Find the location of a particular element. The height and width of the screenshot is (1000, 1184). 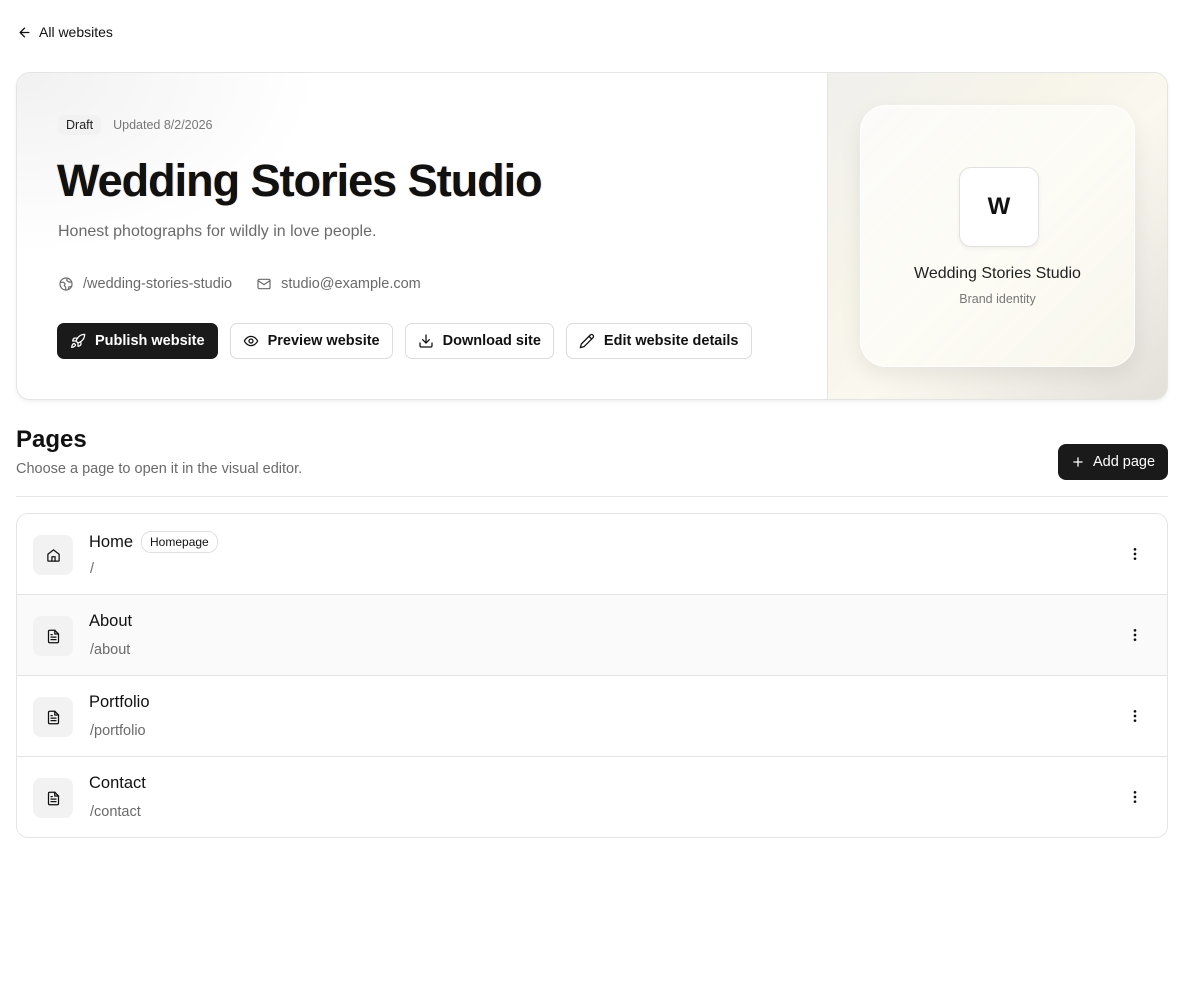

status-row: Draft Updated 8/2/2026 is located at coordinates (135, 125).